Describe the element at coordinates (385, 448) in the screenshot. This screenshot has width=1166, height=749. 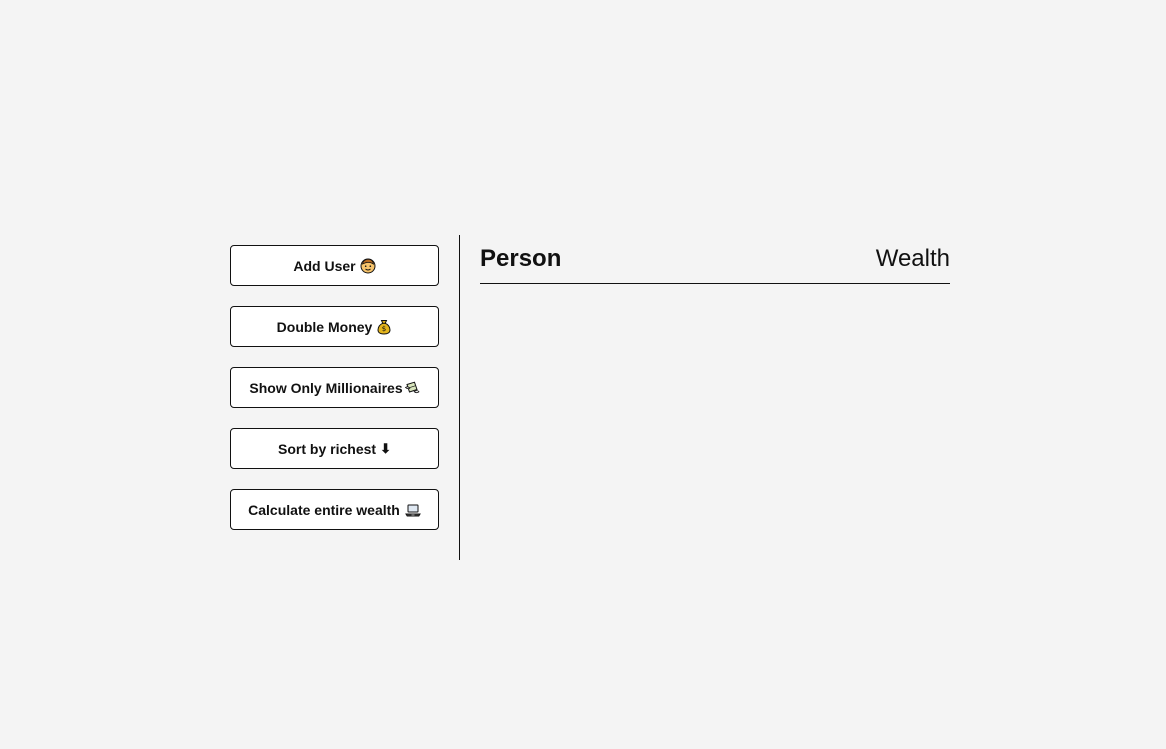
I see `down-arrow-icon: ⬇` at that location.